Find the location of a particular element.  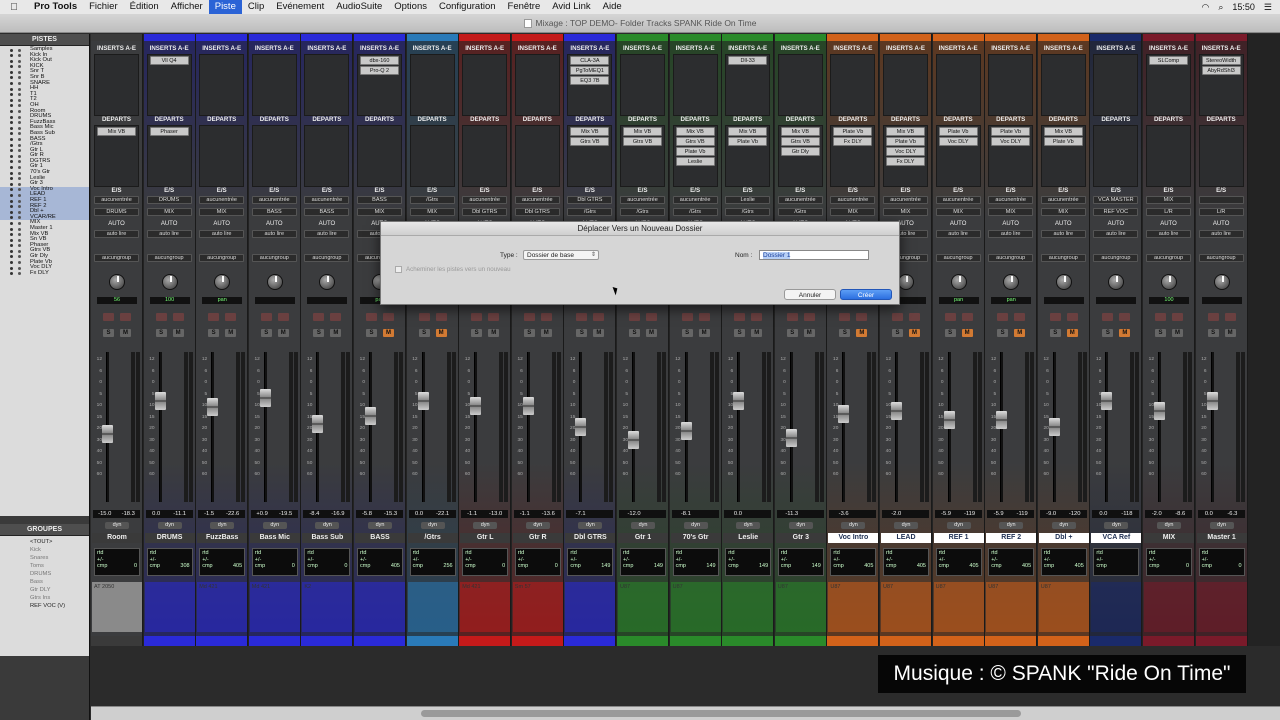

track-name: Bass Mic is located at coordinates (274, 538).